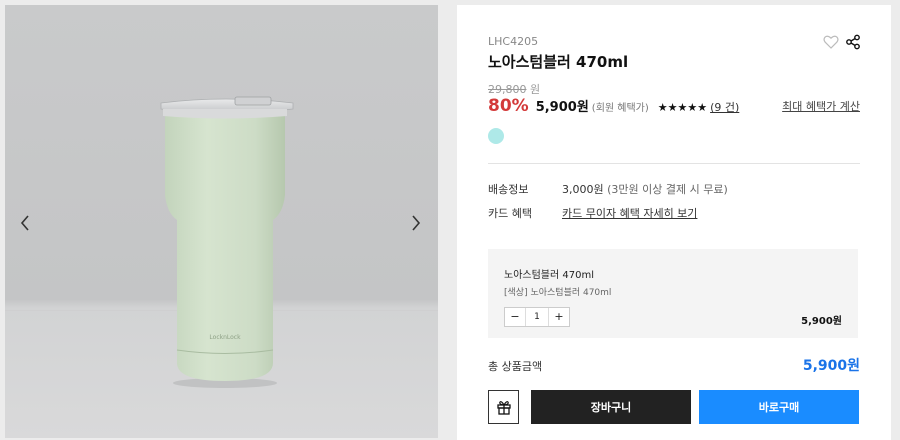 Image resolution: width=900 pixels, height=440 pixels. What do you see at coordinates (558, 293) in the screenshot?
I see `option-subtitle: [색상] 노아스텀블러 470ml` at bounding box center [558, 293].